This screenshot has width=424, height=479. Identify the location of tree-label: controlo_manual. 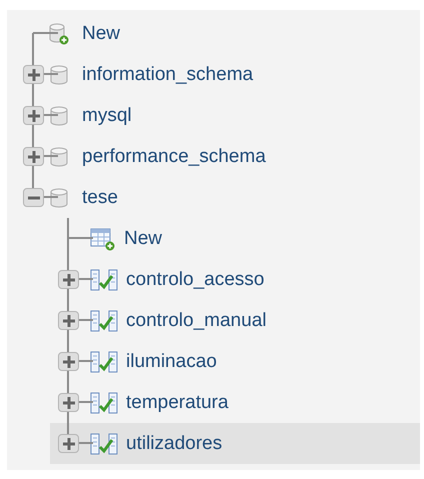
(196, 321).